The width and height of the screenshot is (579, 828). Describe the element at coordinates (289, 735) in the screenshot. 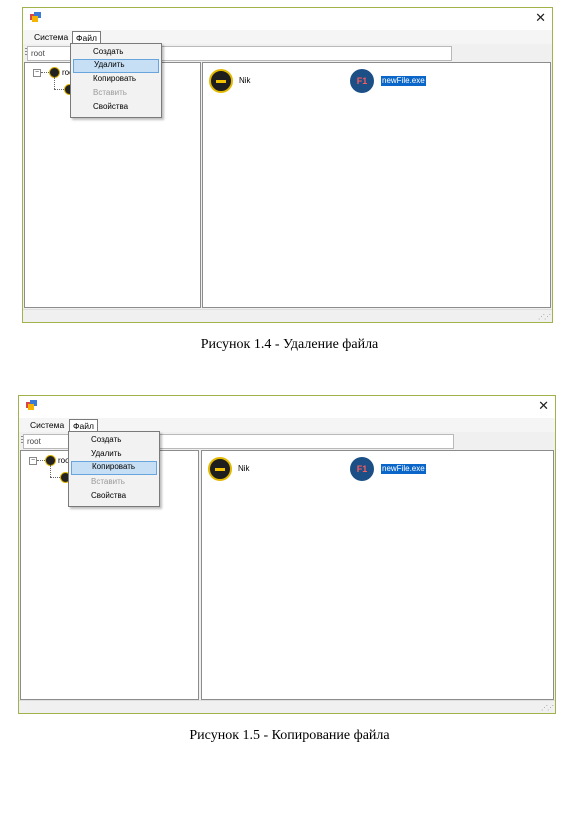

I see `figure-caption: Рисунок 1.5 - Копирование файла` at that location.